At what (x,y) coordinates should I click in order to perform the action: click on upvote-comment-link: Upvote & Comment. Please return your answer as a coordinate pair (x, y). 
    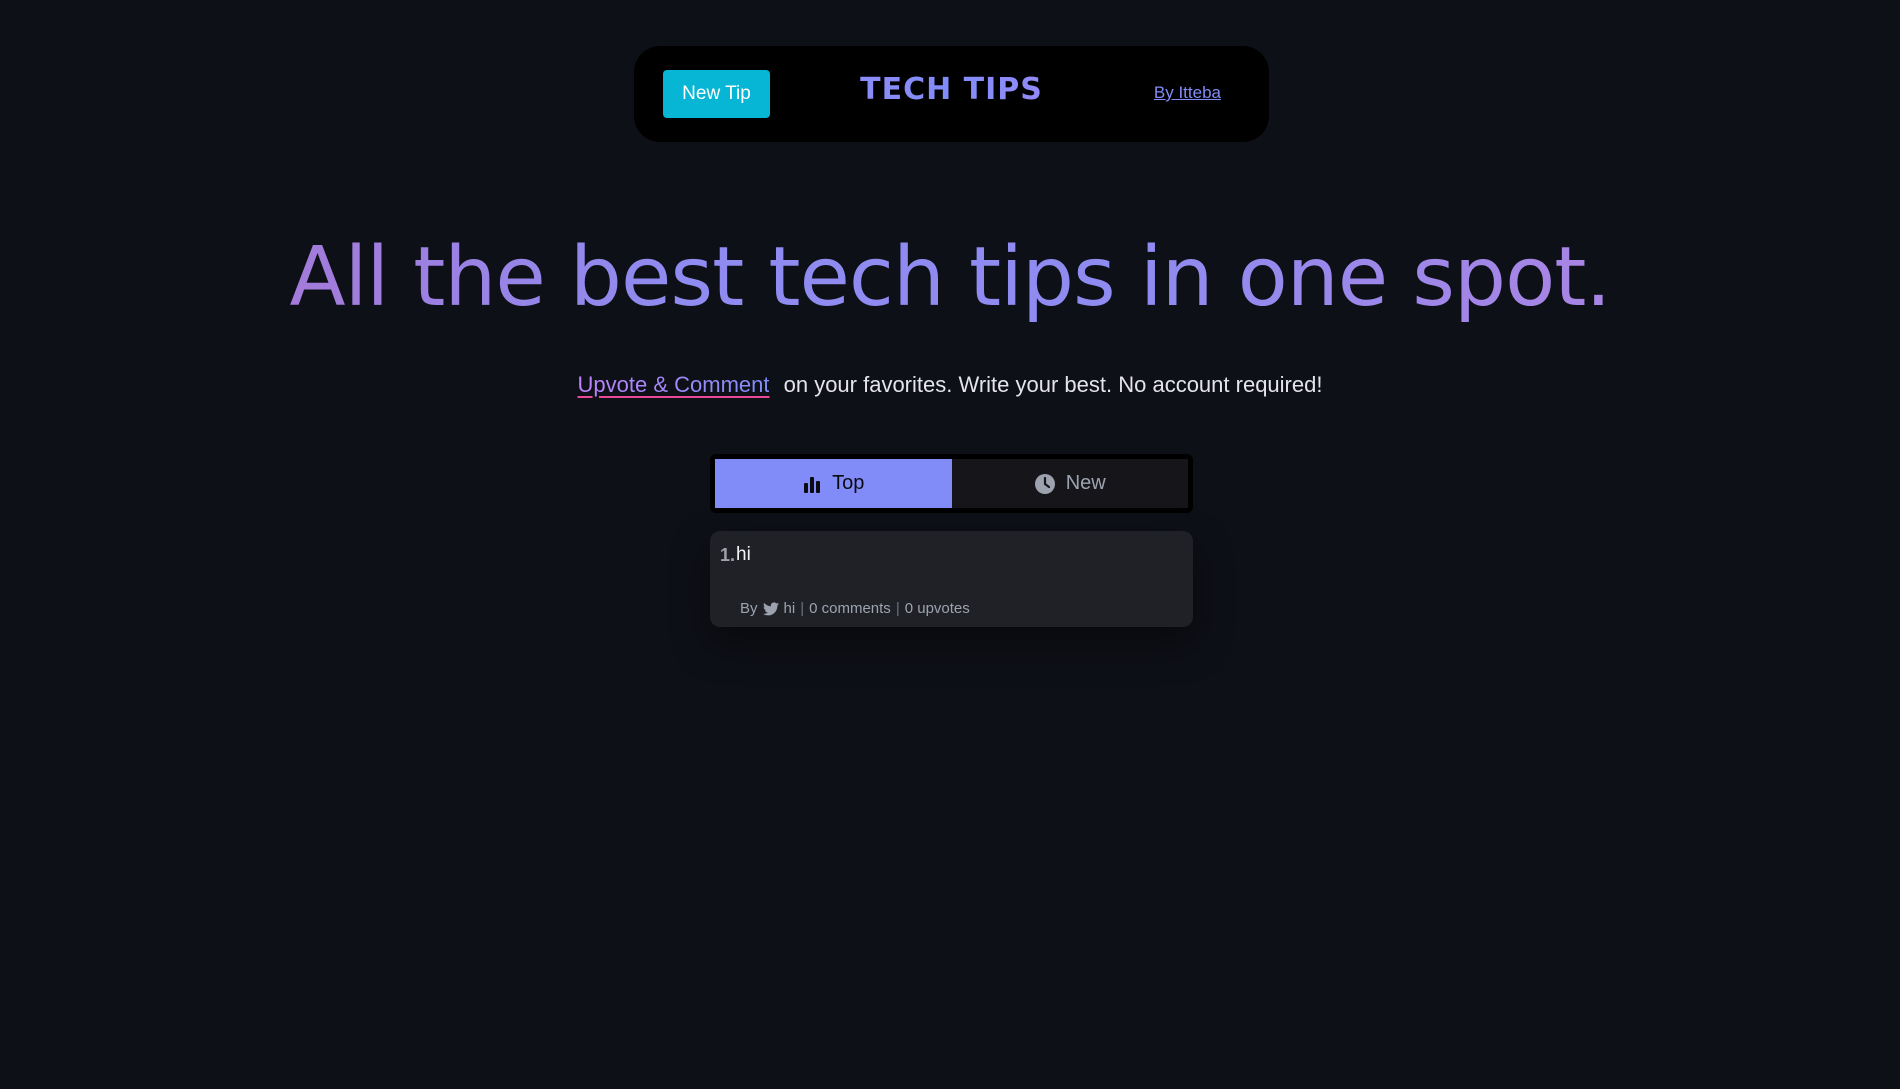
    Looking at the image, I should click on (674, 384).